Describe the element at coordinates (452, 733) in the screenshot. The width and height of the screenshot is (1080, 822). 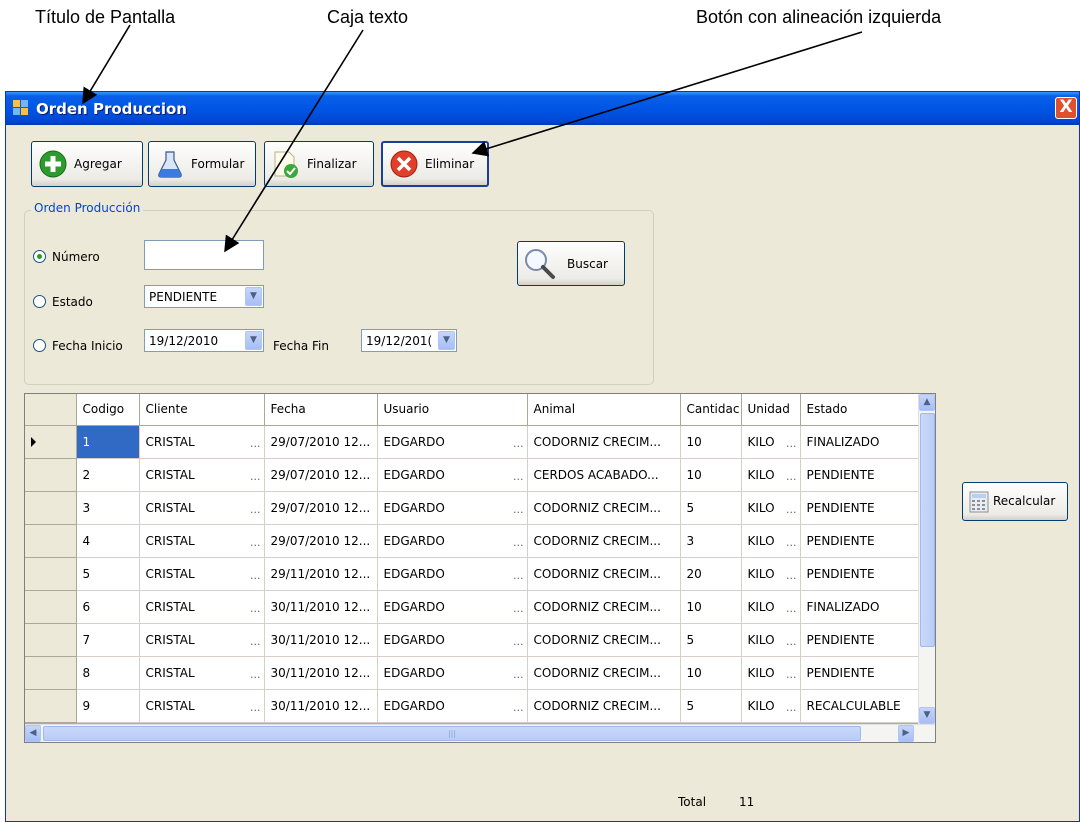
I see `horizontal-scroll-thumb: |||` at that location.